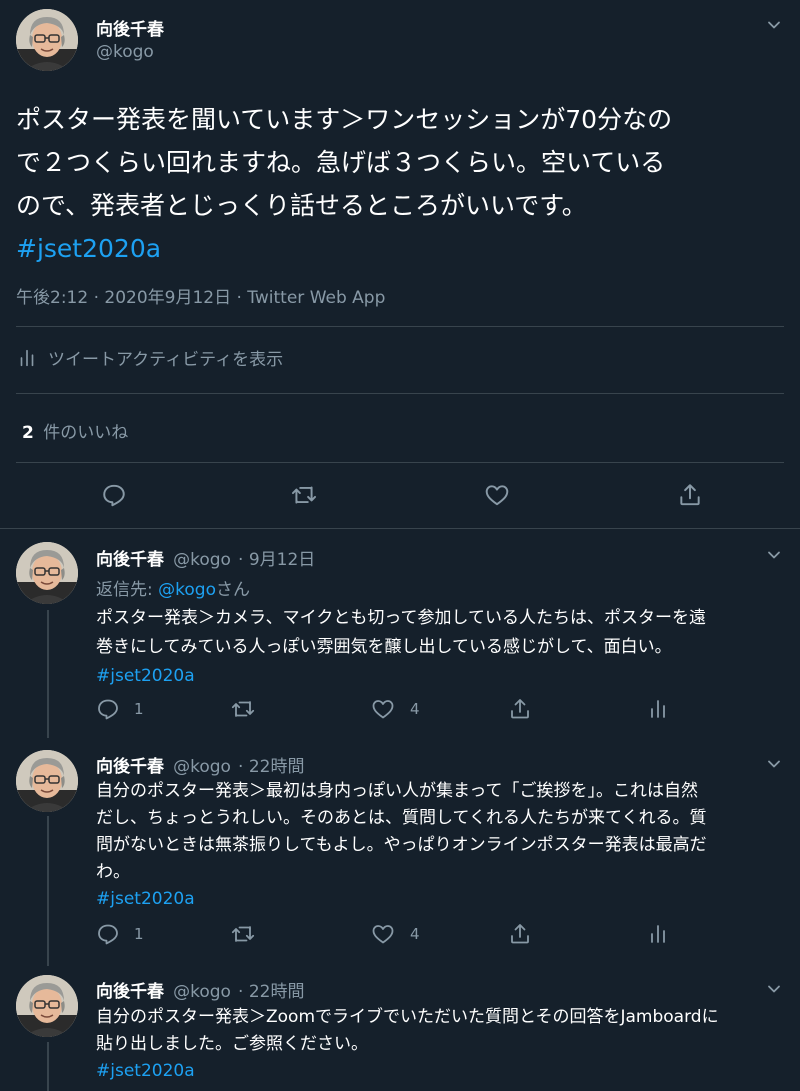 The image size is (800, 1091). Describe the element at coordinates (166, 360) in the screenshot. I see `activity-label: ツイートアクティビティを表示` at that location.